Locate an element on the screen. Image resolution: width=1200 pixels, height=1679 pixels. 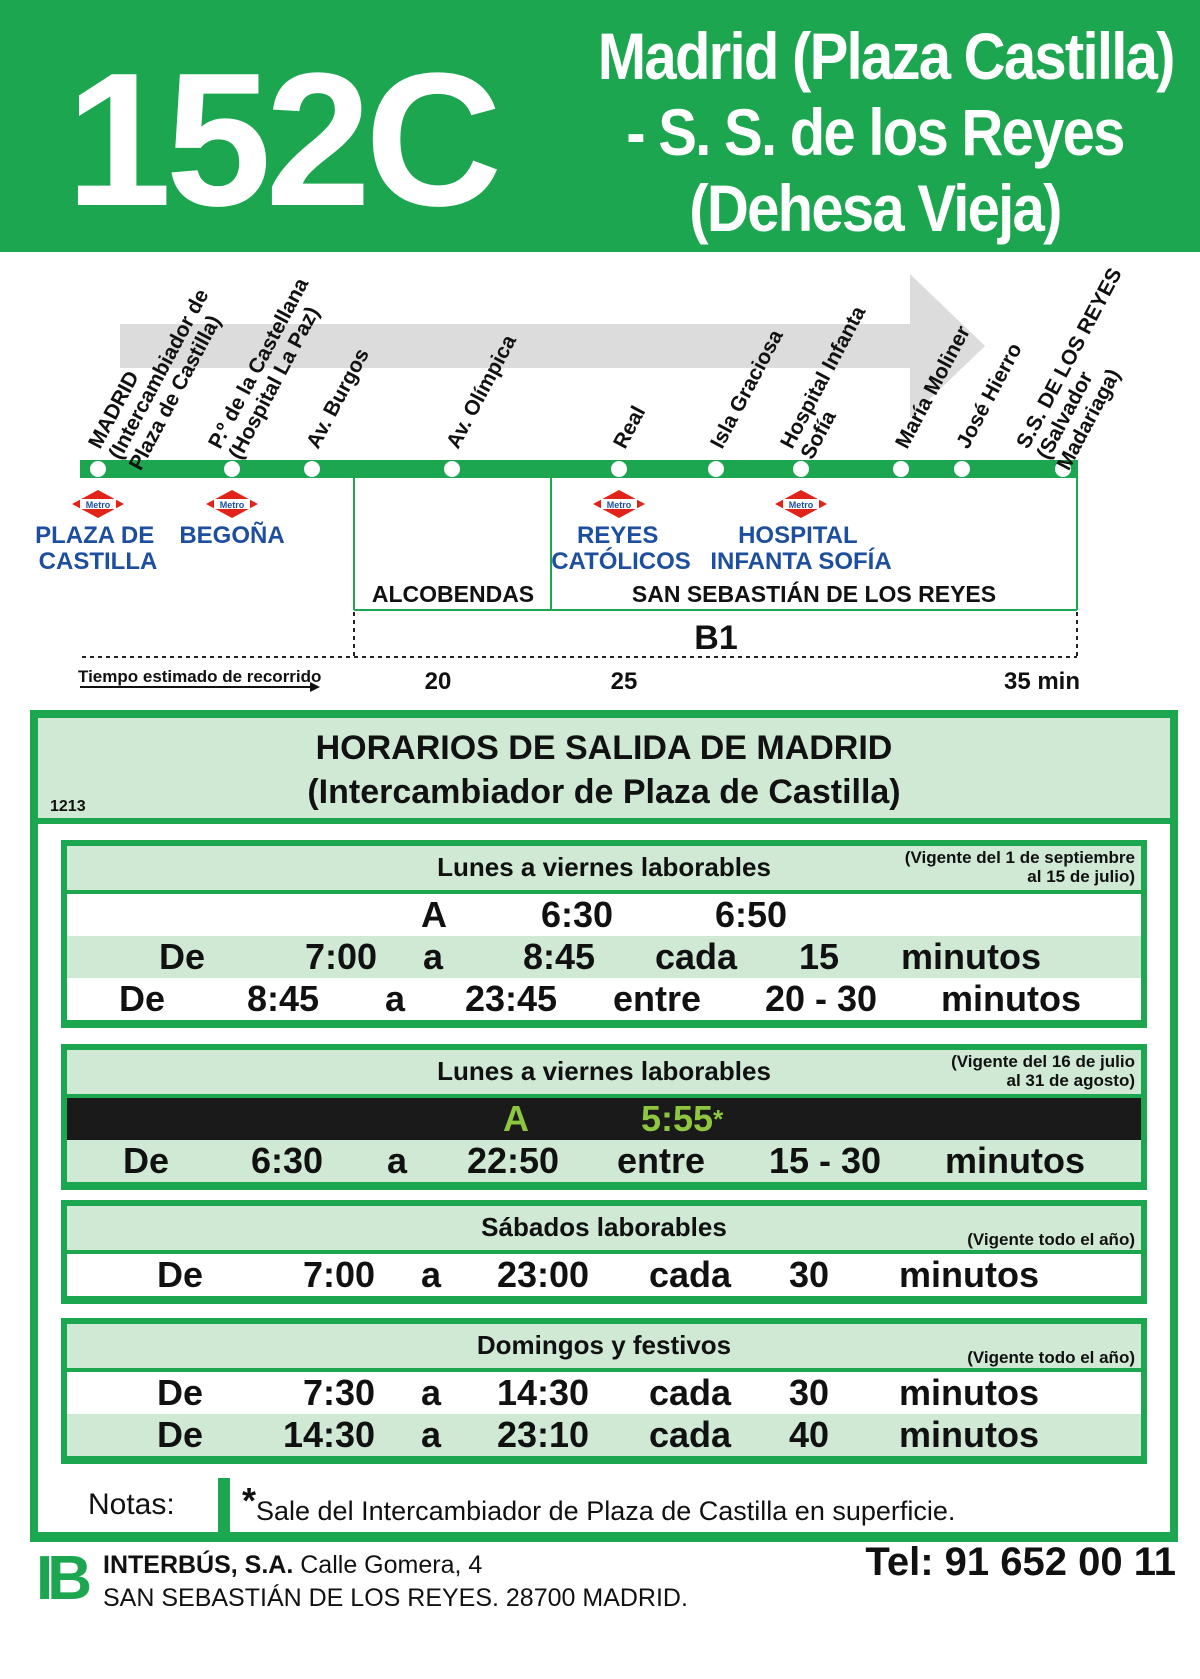
zone-san-sebastian: SAN SEBASTIÁN DE LOS REYES is located at coordinates (814, 593).